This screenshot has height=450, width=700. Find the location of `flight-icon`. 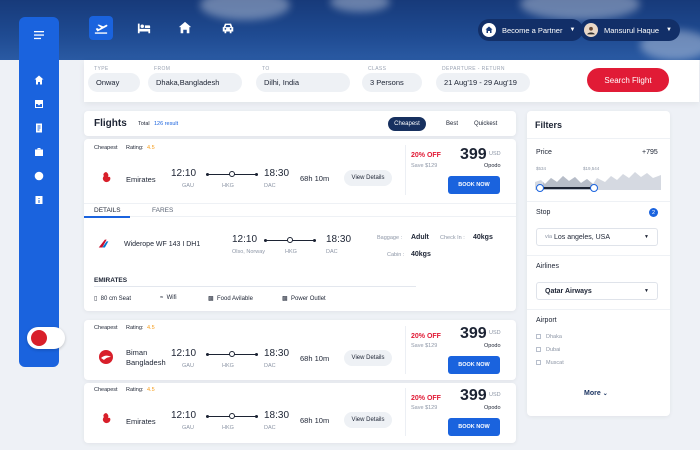

flight-icon is located at coordinates (101, 28).